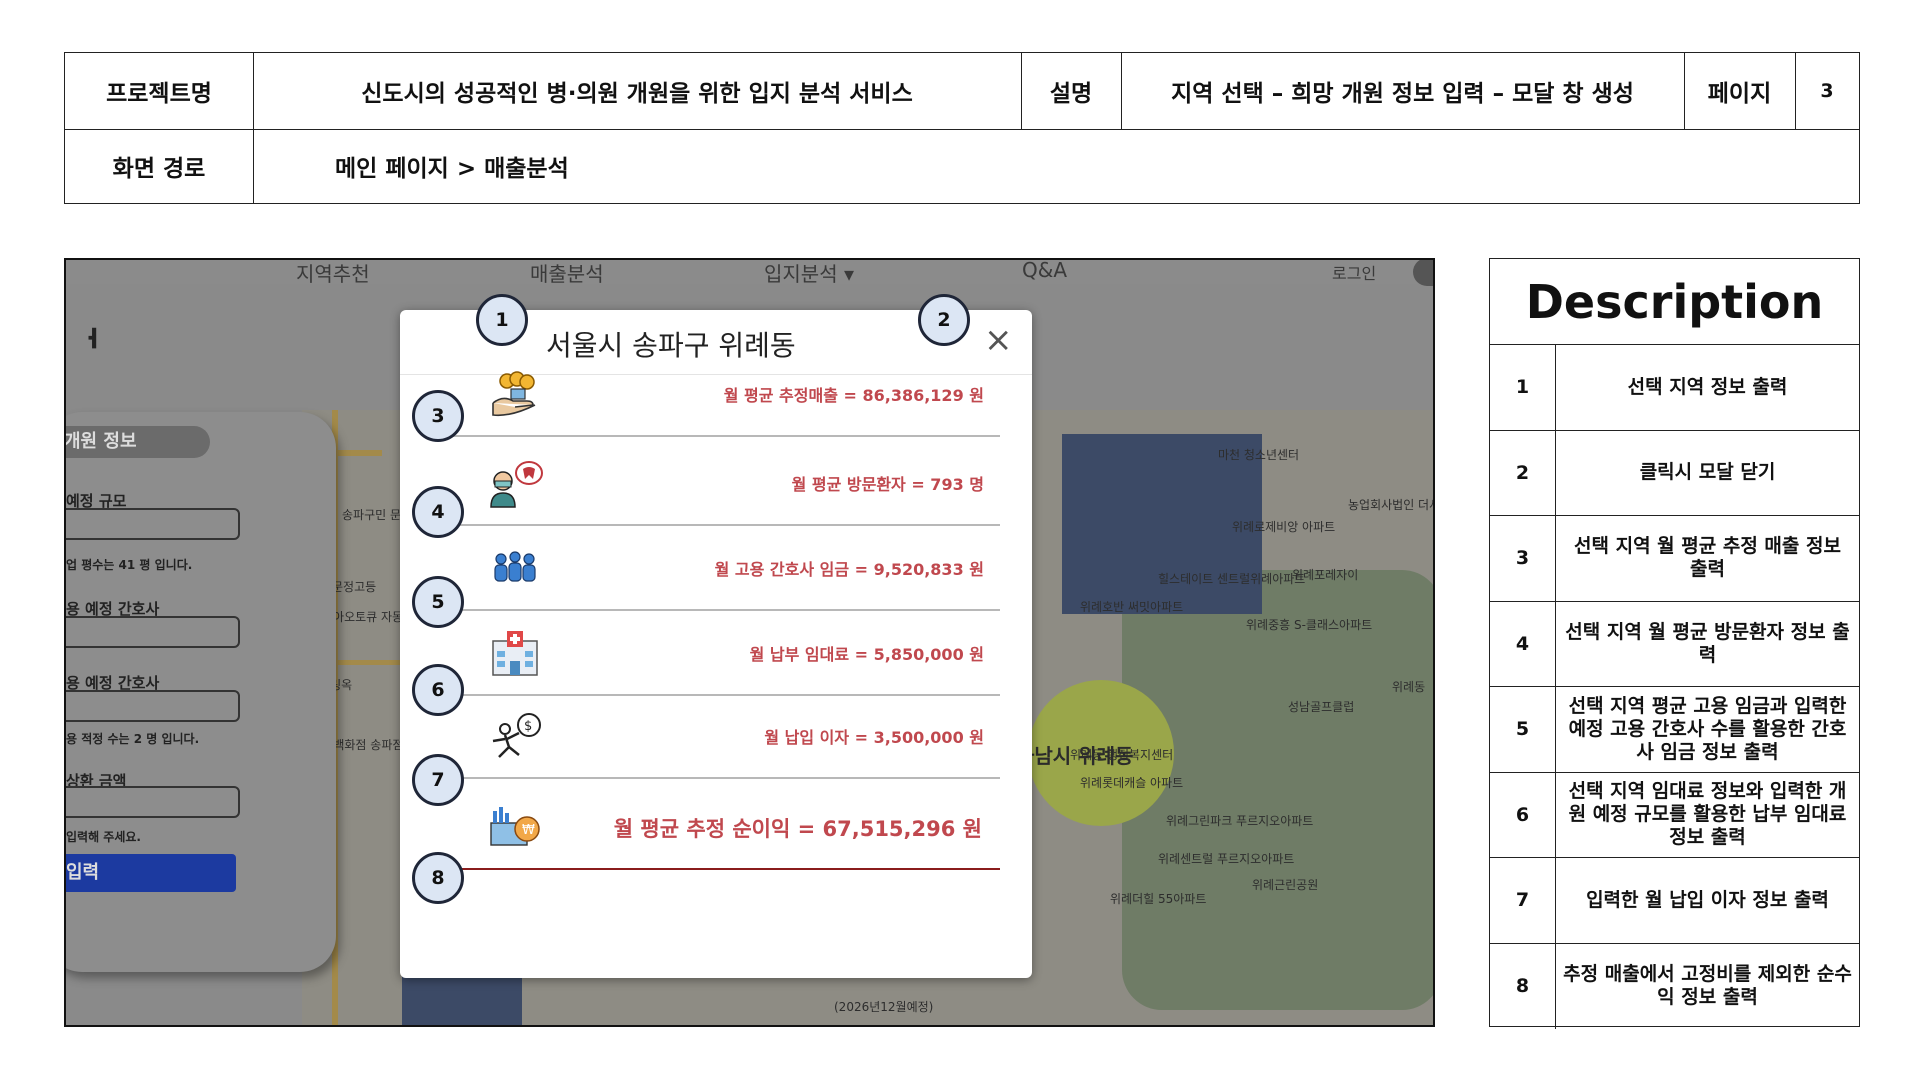 The image size is (1920, 1080). Describe the element at coordinates (151, 873) in the screenshot. I see `submit-button: 입력` at that location.